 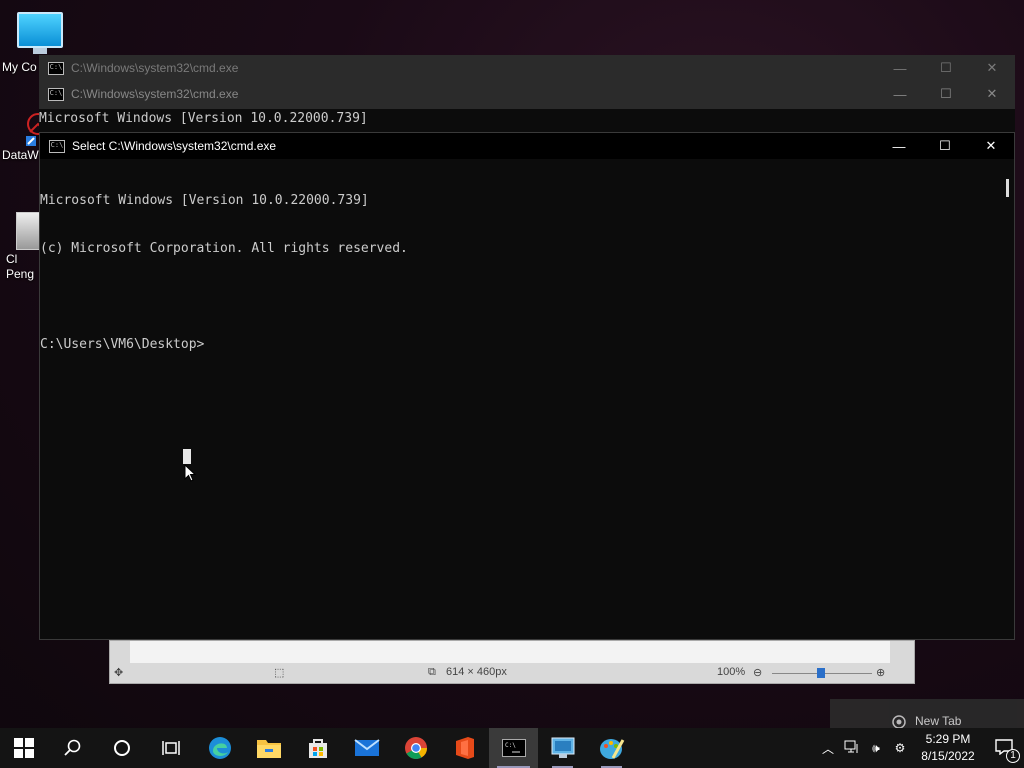 What do you see at coordinates (731, 672) in the screenshot?
I see `zoom-level: 100%` at bounding box center [731, 672].